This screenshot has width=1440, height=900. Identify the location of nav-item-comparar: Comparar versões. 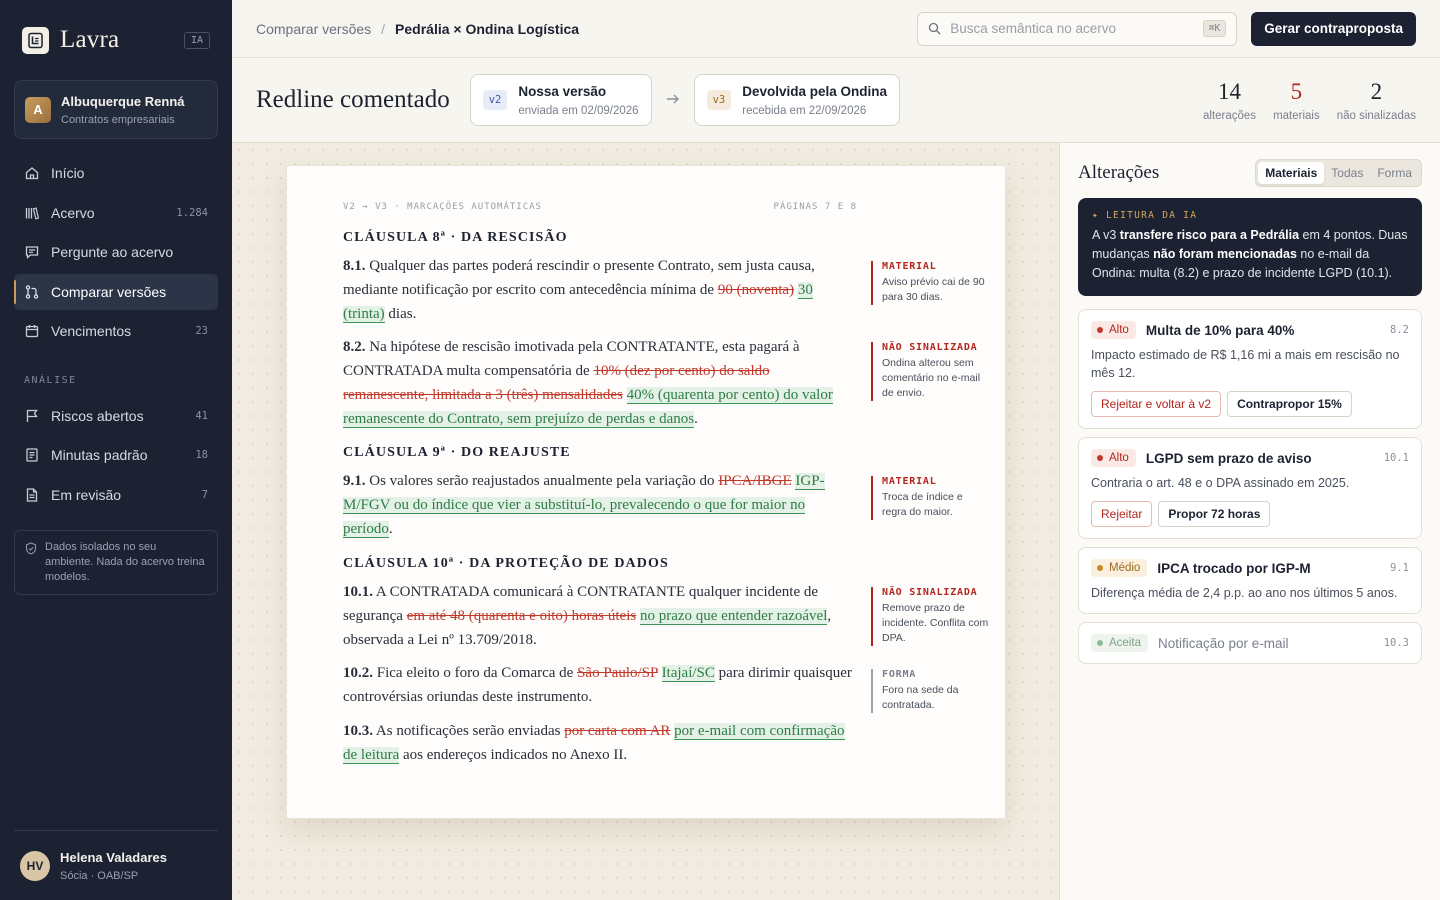
(116, 291).